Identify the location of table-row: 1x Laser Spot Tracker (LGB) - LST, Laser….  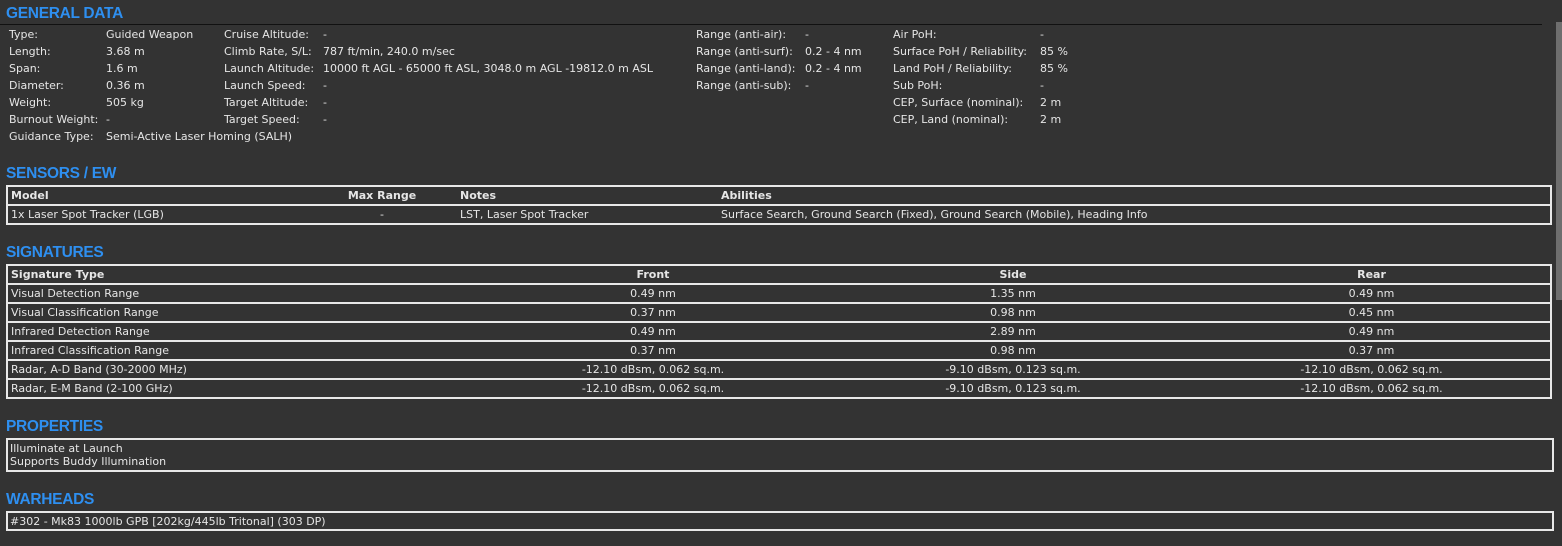
(779, 214).